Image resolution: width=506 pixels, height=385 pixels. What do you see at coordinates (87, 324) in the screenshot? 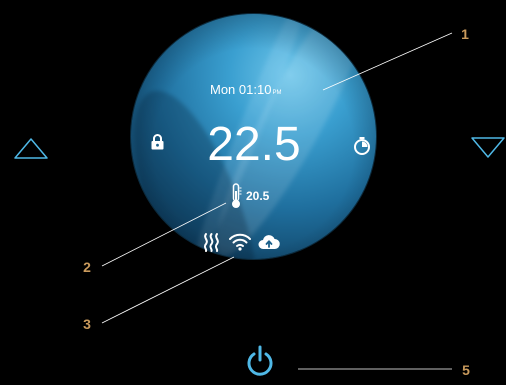
I see `callout-number: 3` at bounding box center [87, 324].